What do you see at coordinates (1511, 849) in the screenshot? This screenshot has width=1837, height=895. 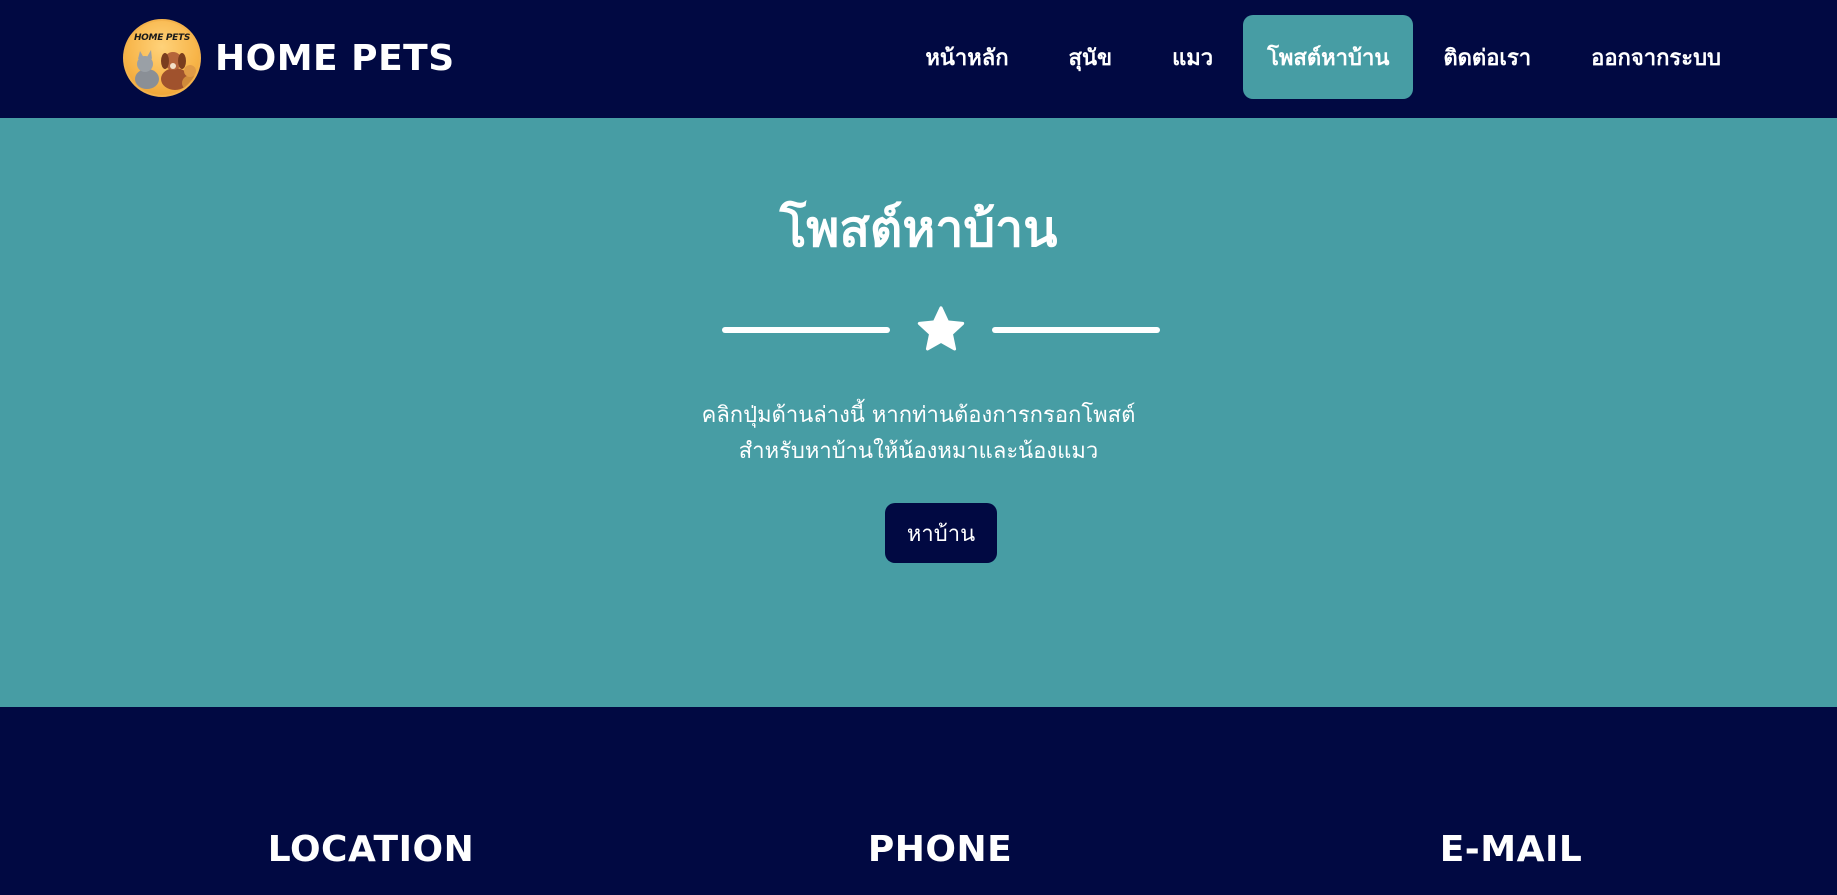 I see `footer-email-heading: E-MAIL` at bounding box center [1511, 849].